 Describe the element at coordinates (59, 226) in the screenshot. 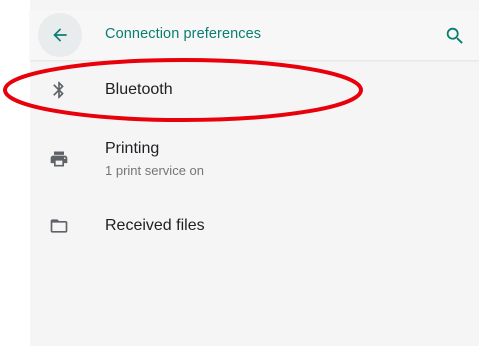

I see `folder-icon` at that location.